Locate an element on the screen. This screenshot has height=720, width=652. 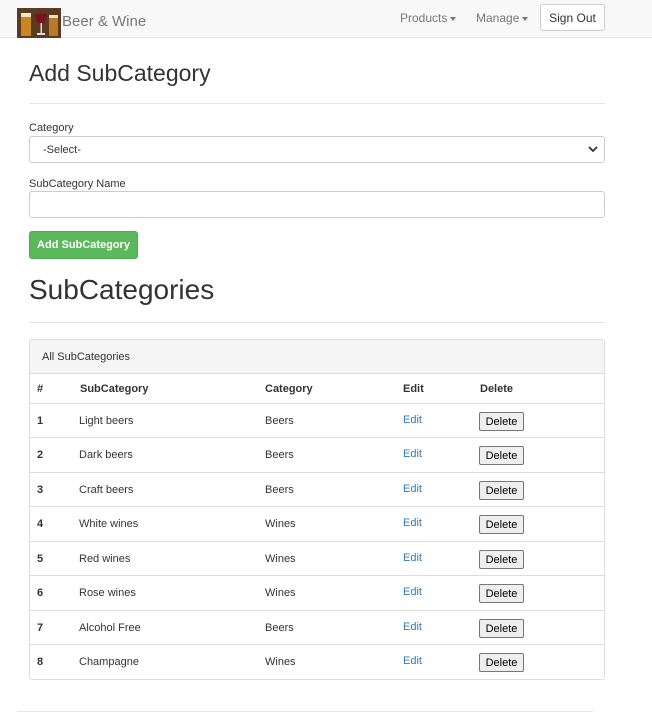
table-row: 2 Dark beers Beers Edit Delete is located at coordinates (317, 454).